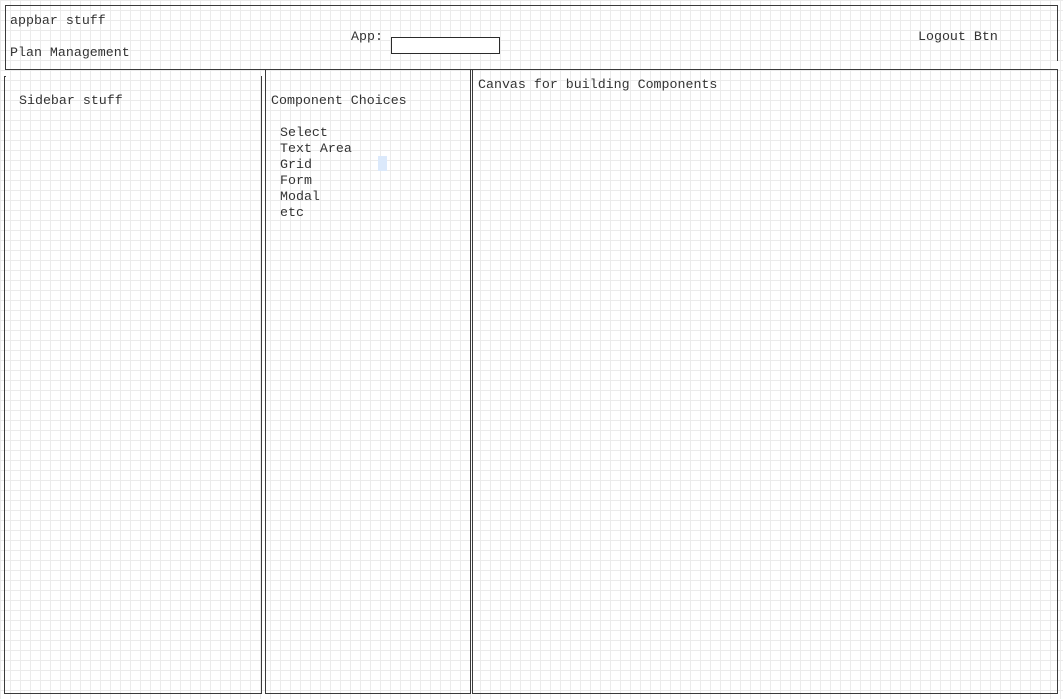  What do you see at coordinates (1057, 33) in the screenshot?
I see `appbar-right-edge` at bounding box center [1057, 33].